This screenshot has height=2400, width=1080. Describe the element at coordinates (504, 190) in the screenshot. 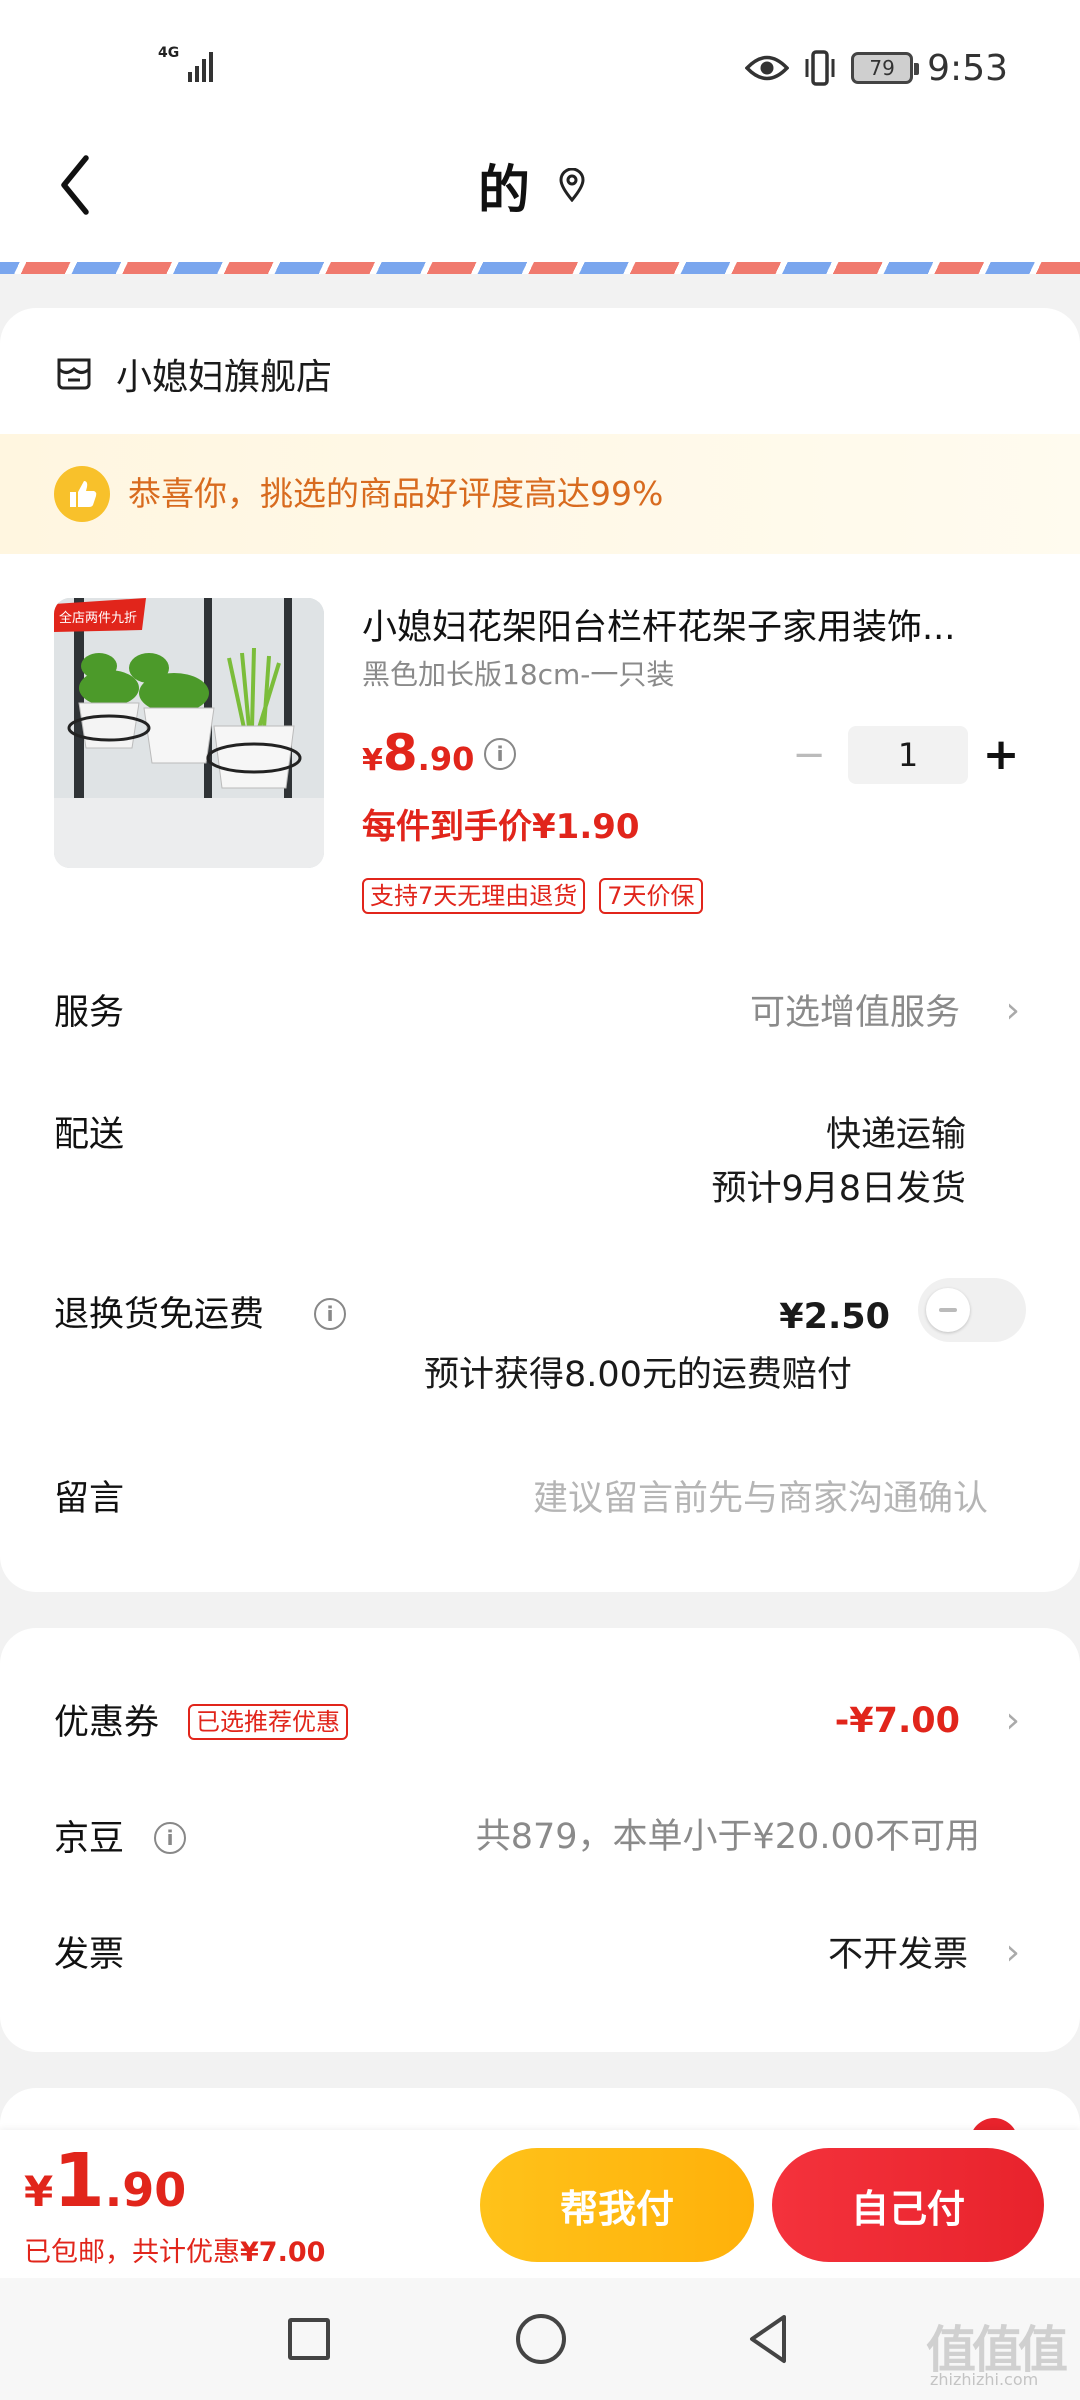

I see `page-title: 的` at that location.